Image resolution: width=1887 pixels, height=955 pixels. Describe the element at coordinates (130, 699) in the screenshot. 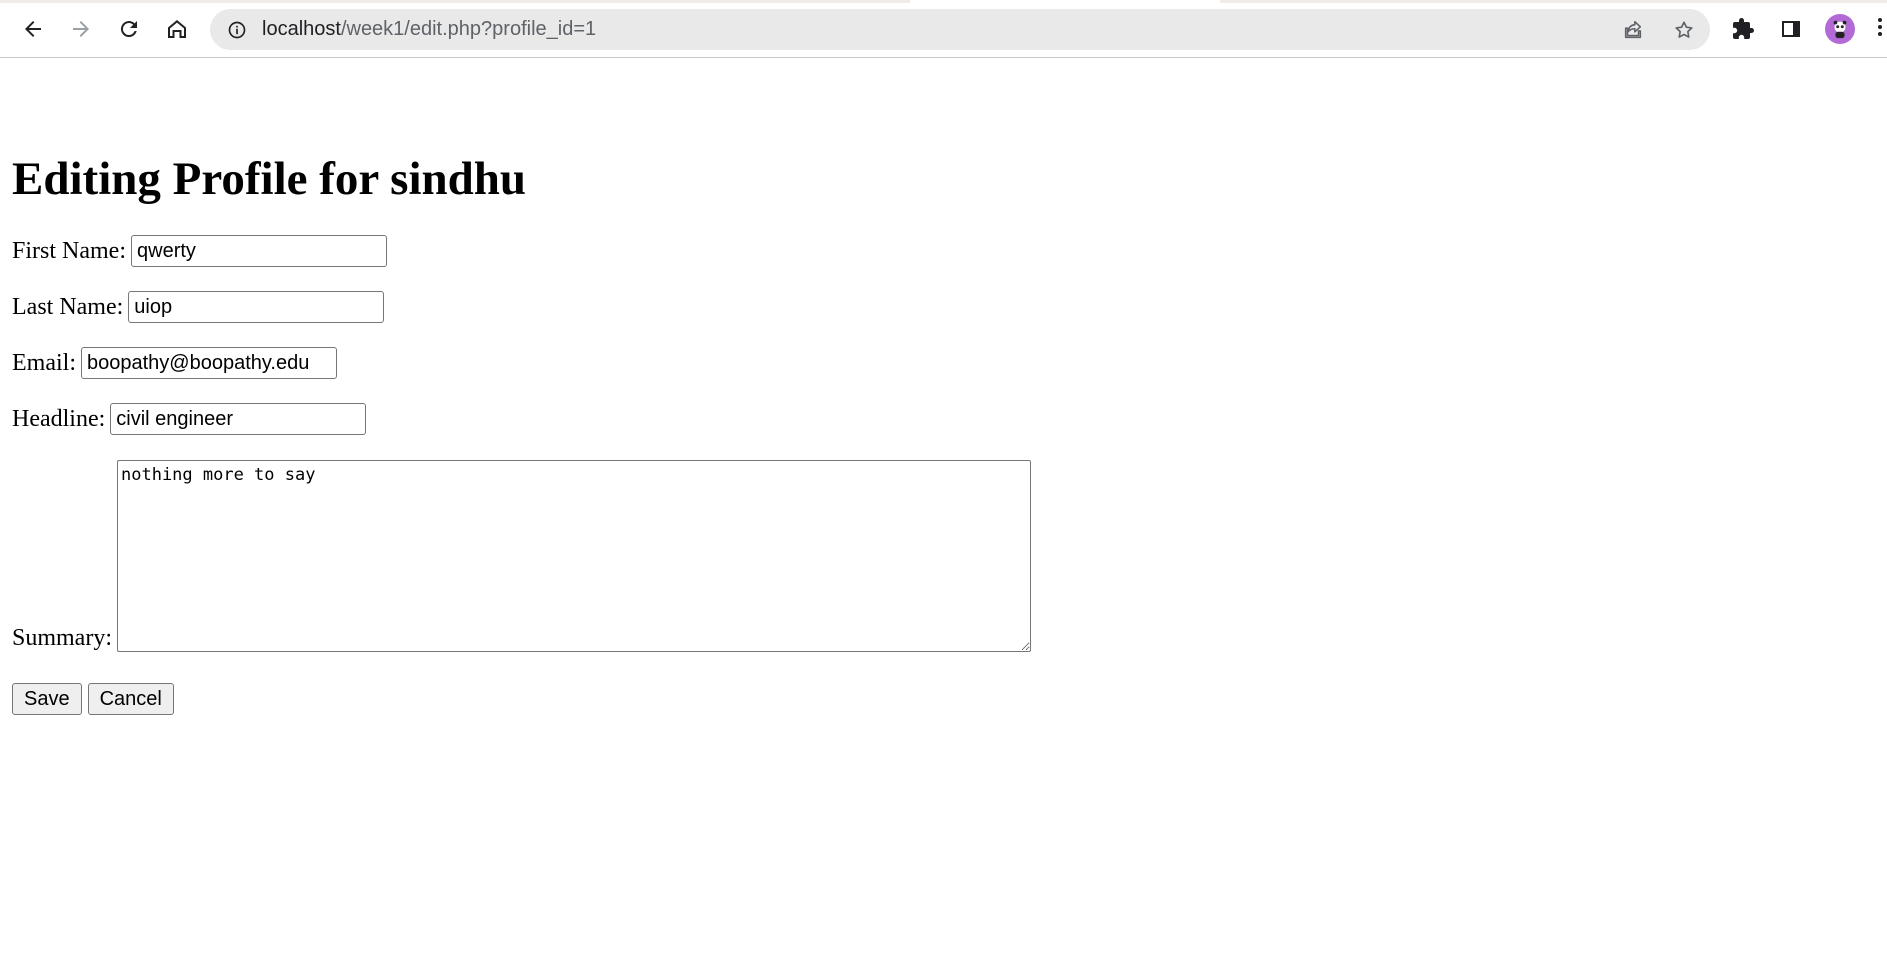

I see `cancel-button: Cancel` at that location.